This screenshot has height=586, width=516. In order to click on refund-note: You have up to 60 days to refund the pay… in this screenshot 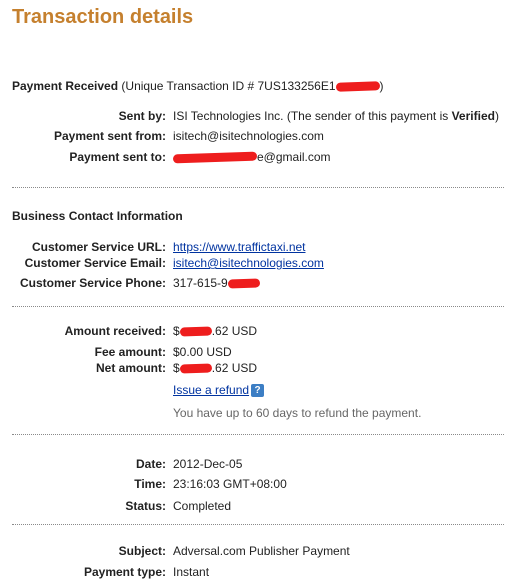, I will do `click(297, 413)`.